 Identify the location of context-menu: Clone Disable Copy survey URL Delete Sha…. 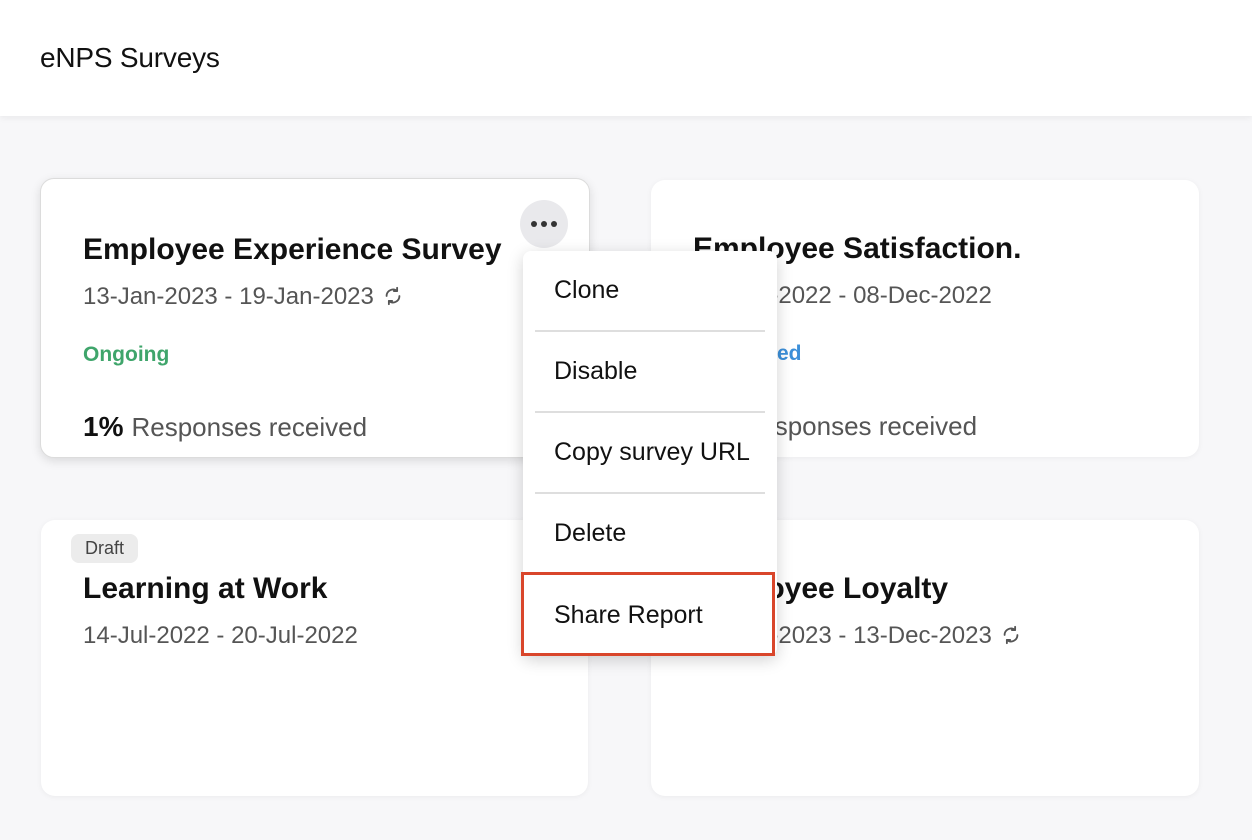
(650, 453).